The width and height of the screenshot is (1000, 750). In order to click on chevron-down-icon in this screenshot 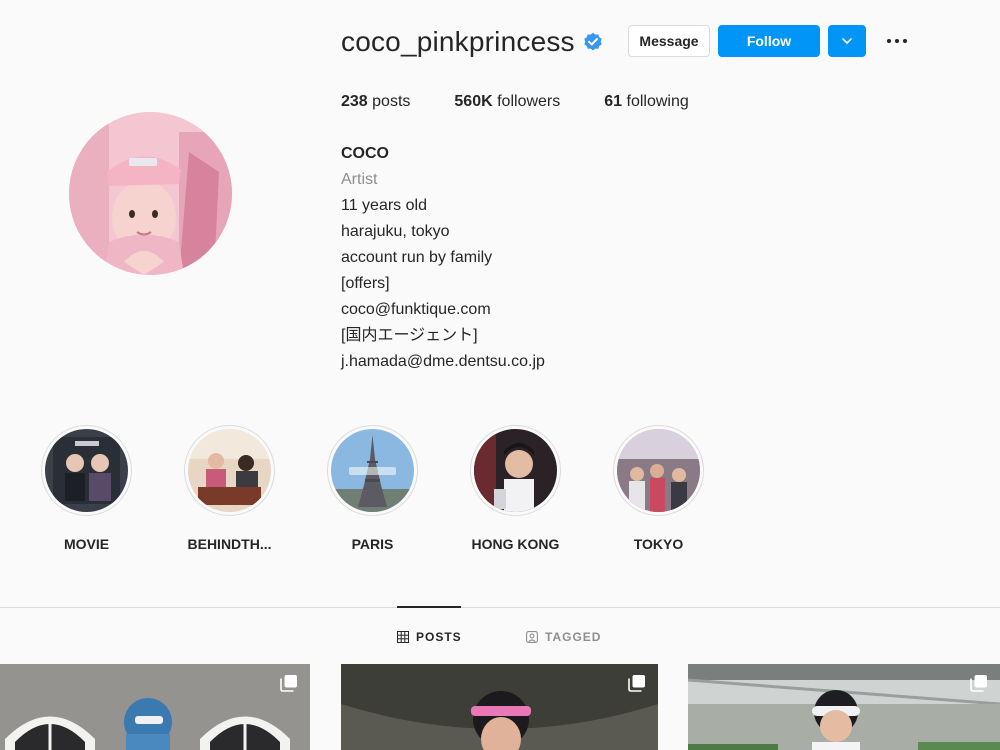, I will do `click(847, 41)`.